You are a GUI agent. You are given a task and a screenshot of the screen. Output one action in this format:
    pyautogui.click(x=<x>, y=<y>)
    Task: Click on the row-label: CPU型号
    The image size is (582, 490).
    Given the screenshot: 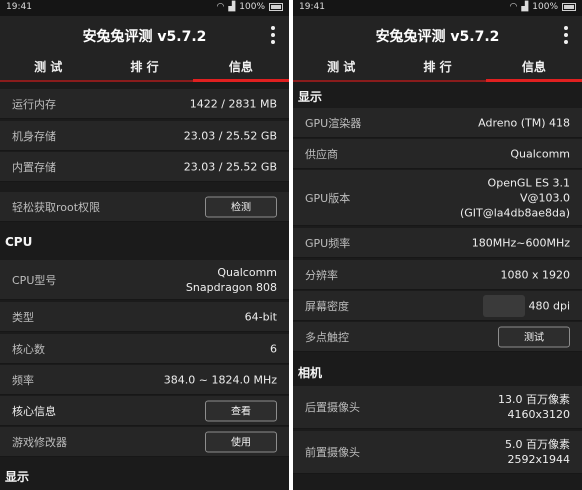 What is the action you would take?
    pyautogui.click(x=34, y=280)
    